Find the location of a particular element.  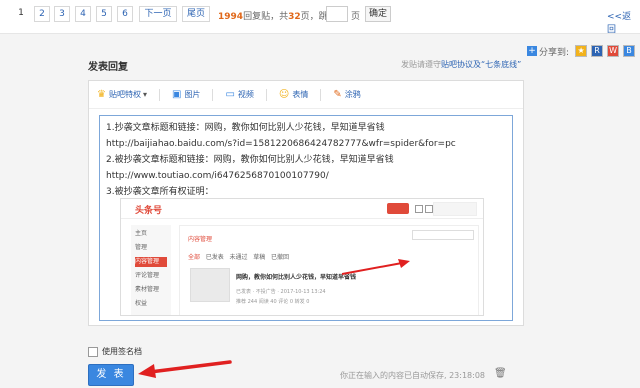

signature-label: 使用签名档 is located at coordinates (122, 351).